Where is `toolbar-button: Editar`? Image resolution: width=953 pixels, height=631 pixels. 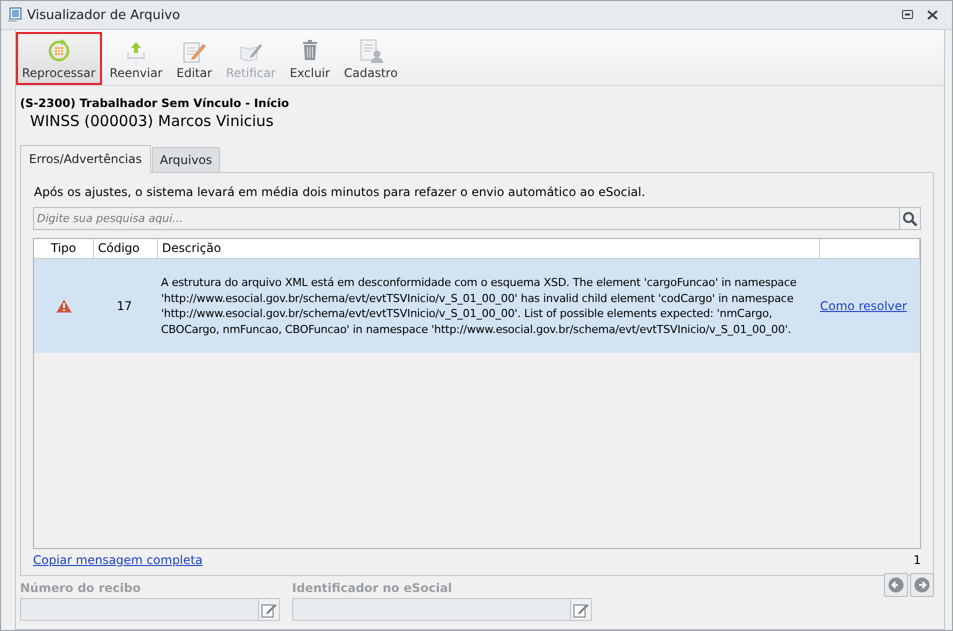
toolbar-button: Editar is located at coordinates (194, 58).